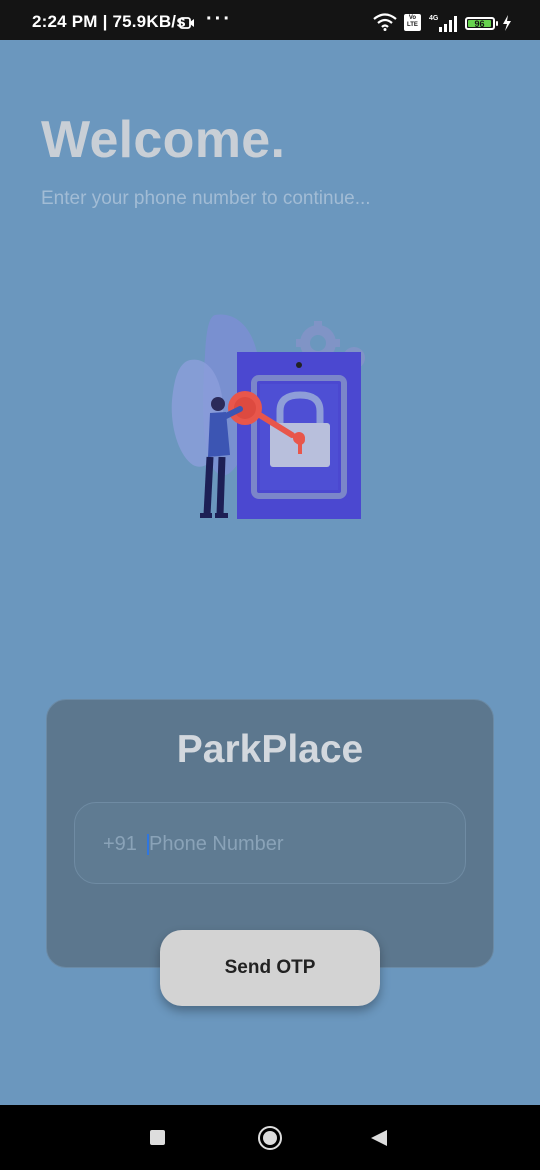  I want to click on app-name: ParkPlace, so click(270, 749).